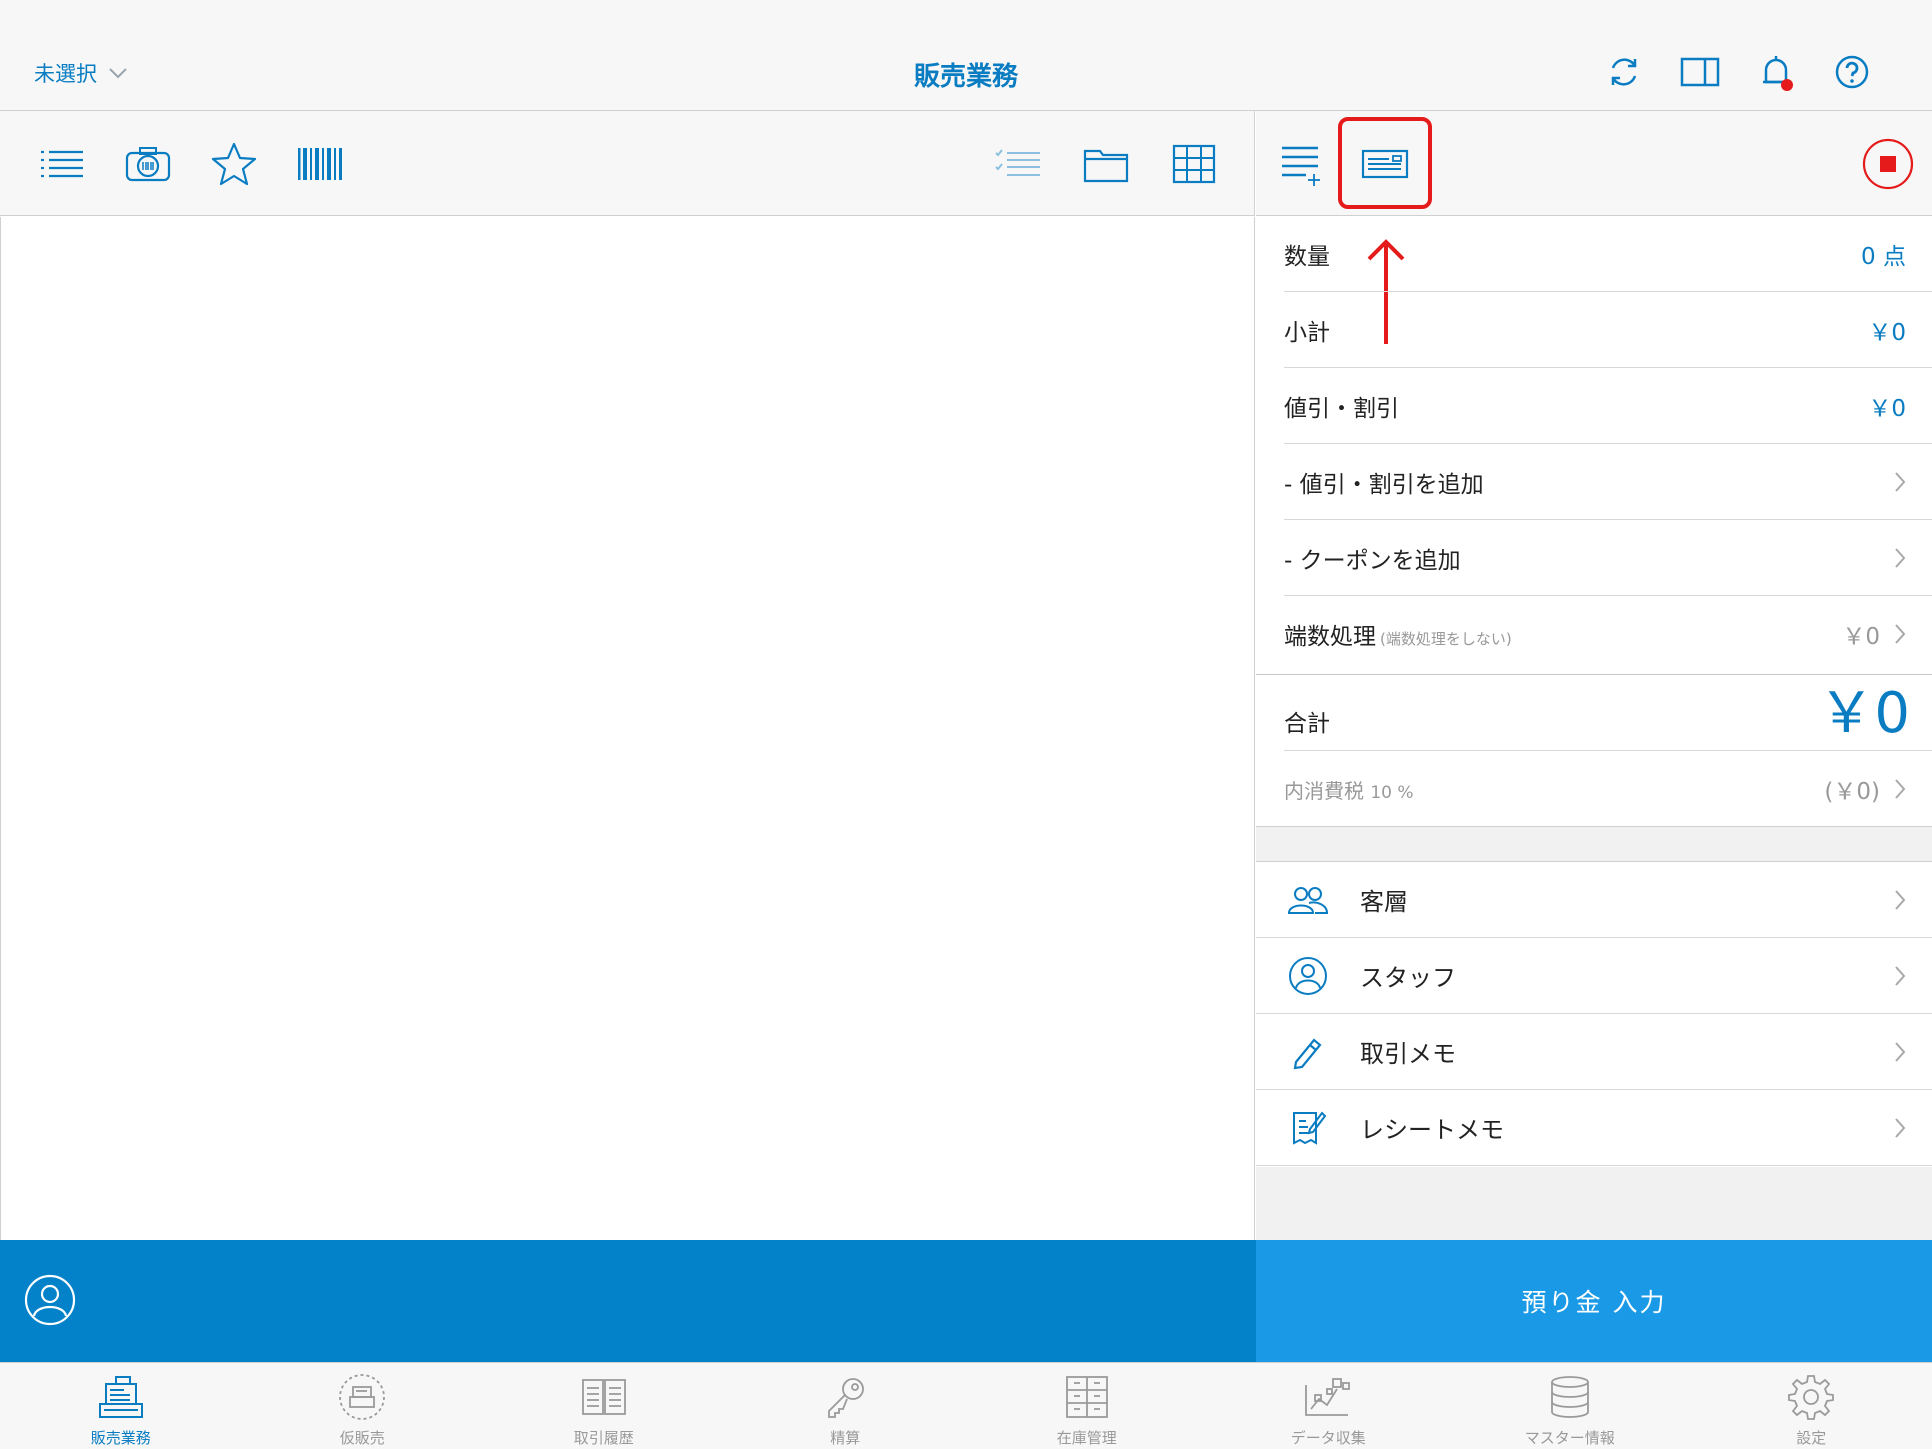  Describe the element at coordinates (1864, 713) in the screenshot. I see `total-value: ￥0` at that location.